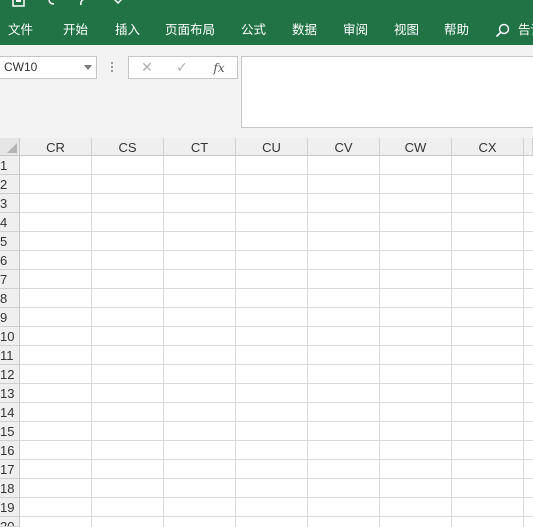 This screenshot has width=533, height=527. I want to click on column-header-cv: CV, so click(344, 147).